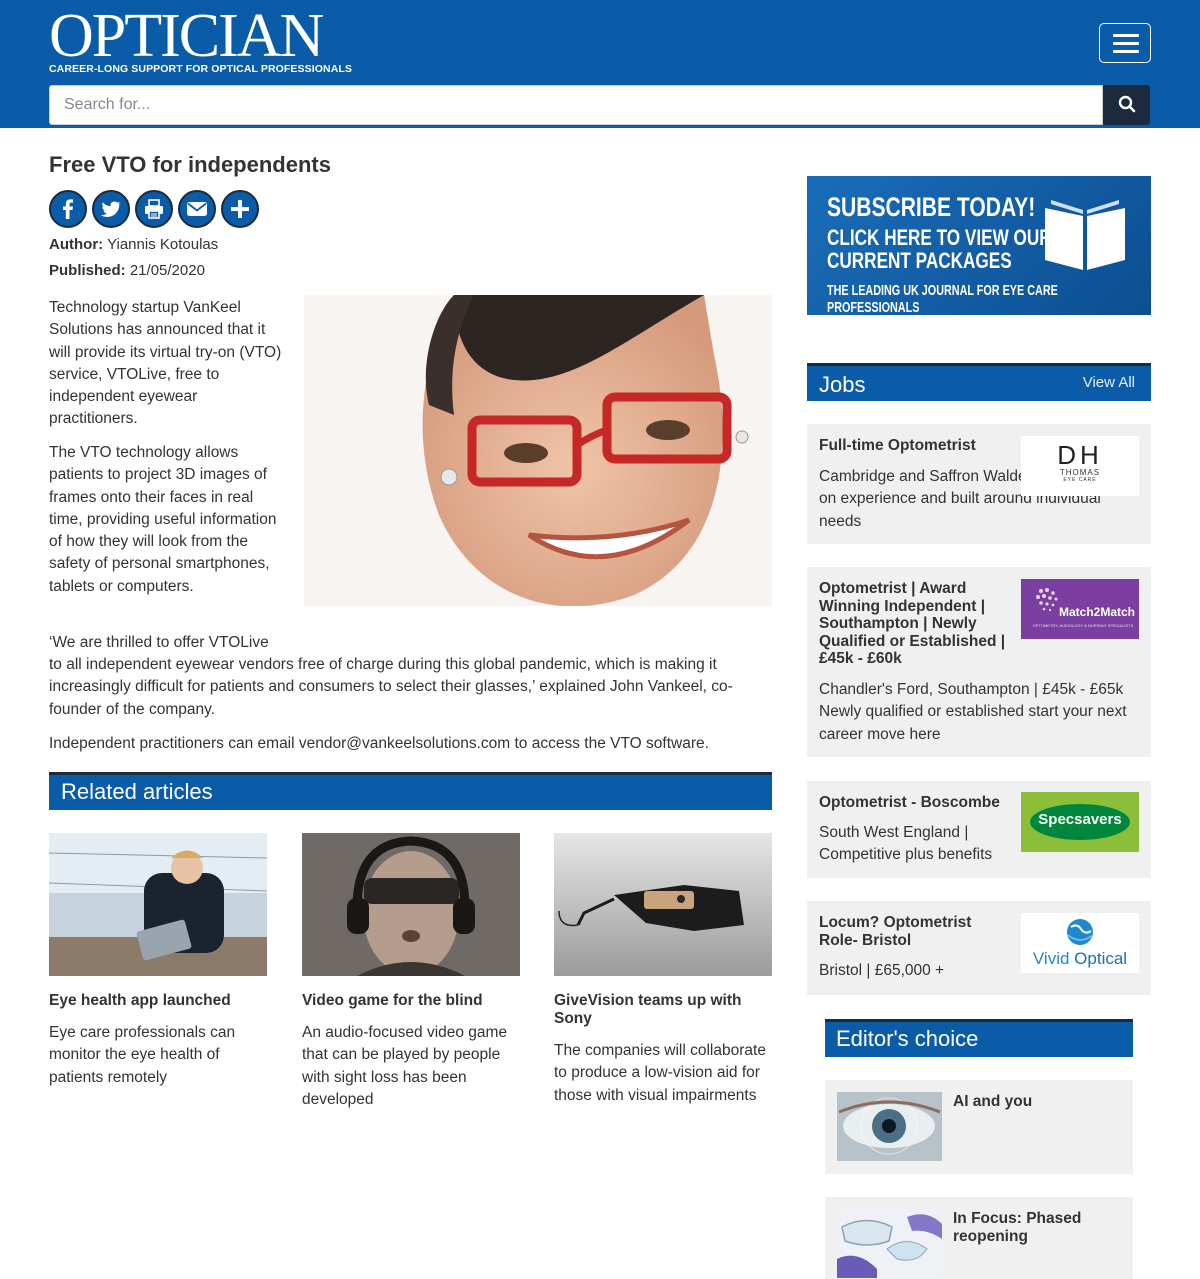  What do you see at coordinates (190, 164) in the screenshot?
I see `article-title: Free VTO for independents` at bounding box center [190, 164].